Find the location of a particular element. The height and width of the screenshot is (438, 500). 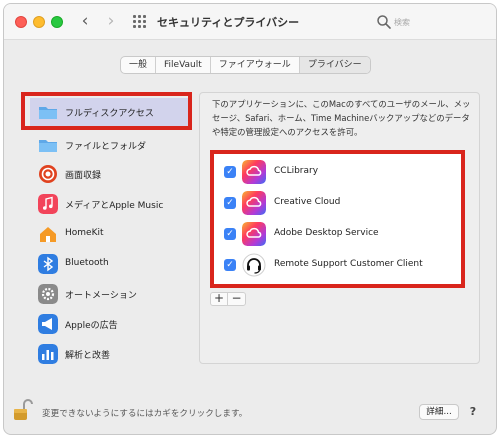

app-name: CCLibrary is located at coordinates (296, 171).